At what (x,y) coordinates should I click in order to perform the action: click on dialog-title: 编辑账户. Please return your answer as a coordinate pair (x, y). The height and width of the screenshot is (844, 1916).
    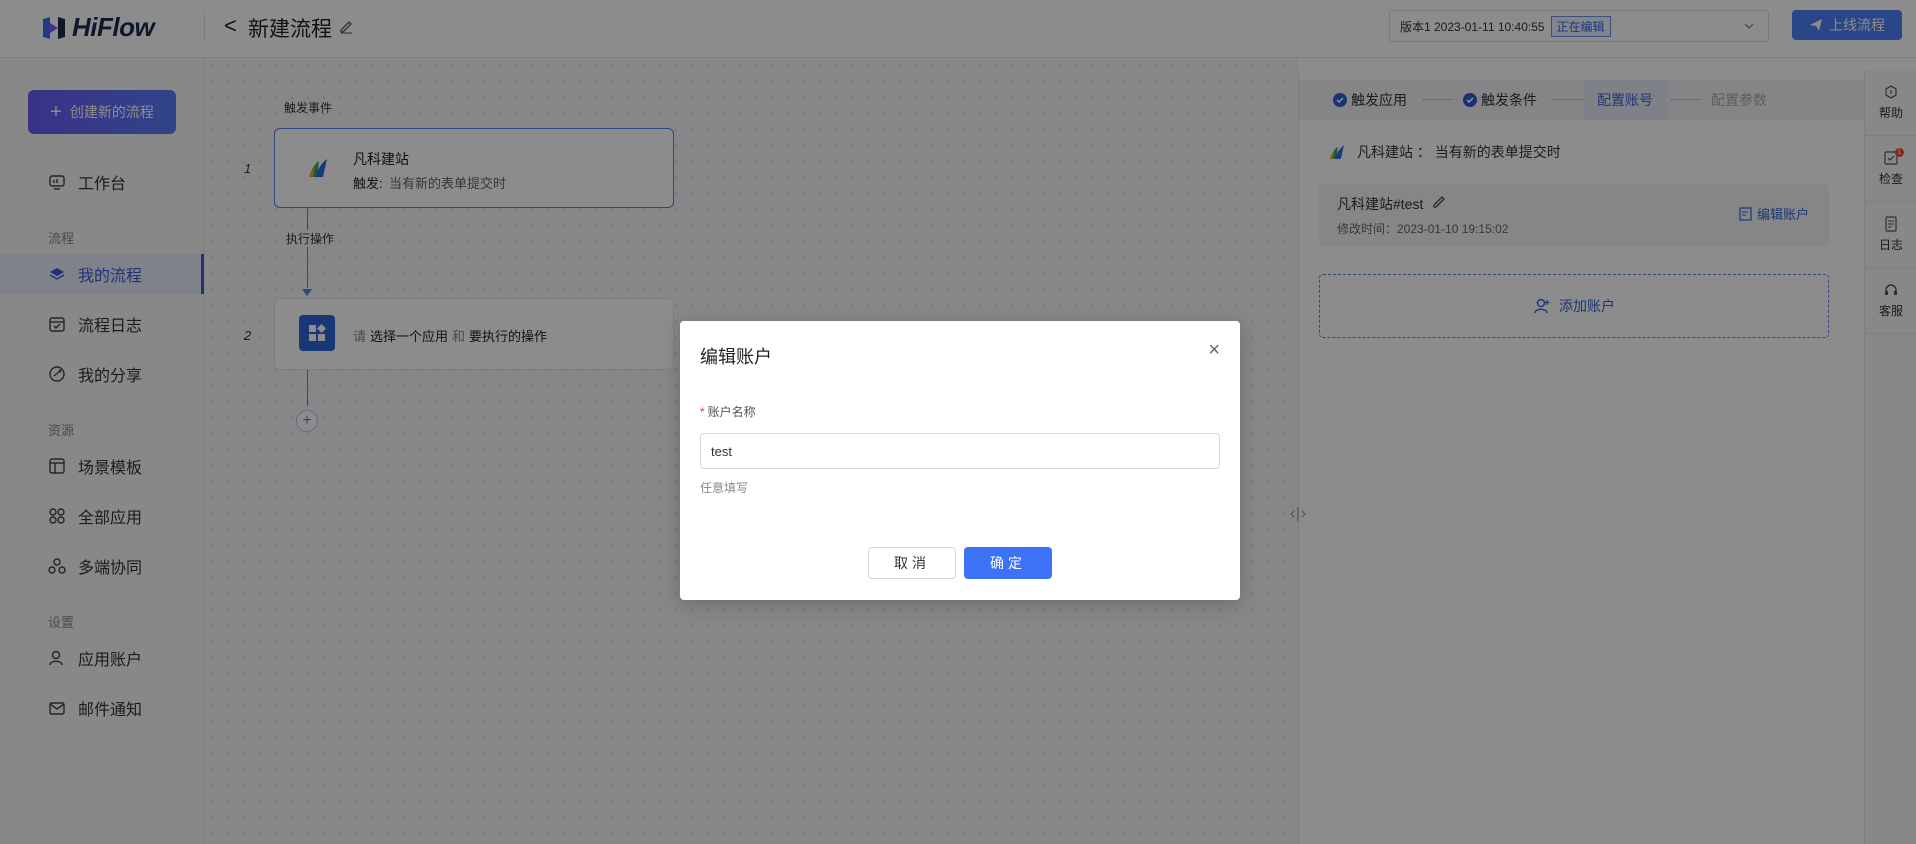
    Looking at the image, I should click on (736, 357).